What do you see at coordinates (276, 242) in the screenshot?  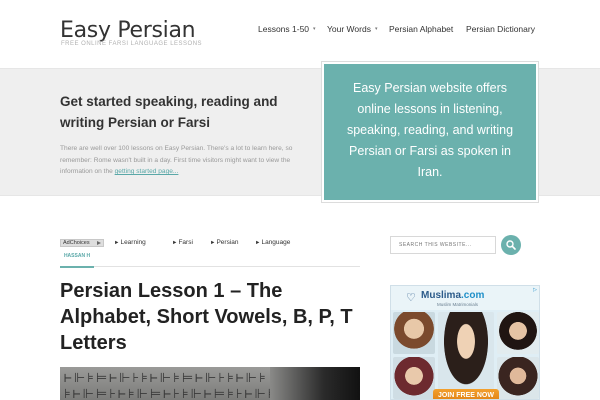 I see `ad-link-label: Language` at bounding box center [276, 242].